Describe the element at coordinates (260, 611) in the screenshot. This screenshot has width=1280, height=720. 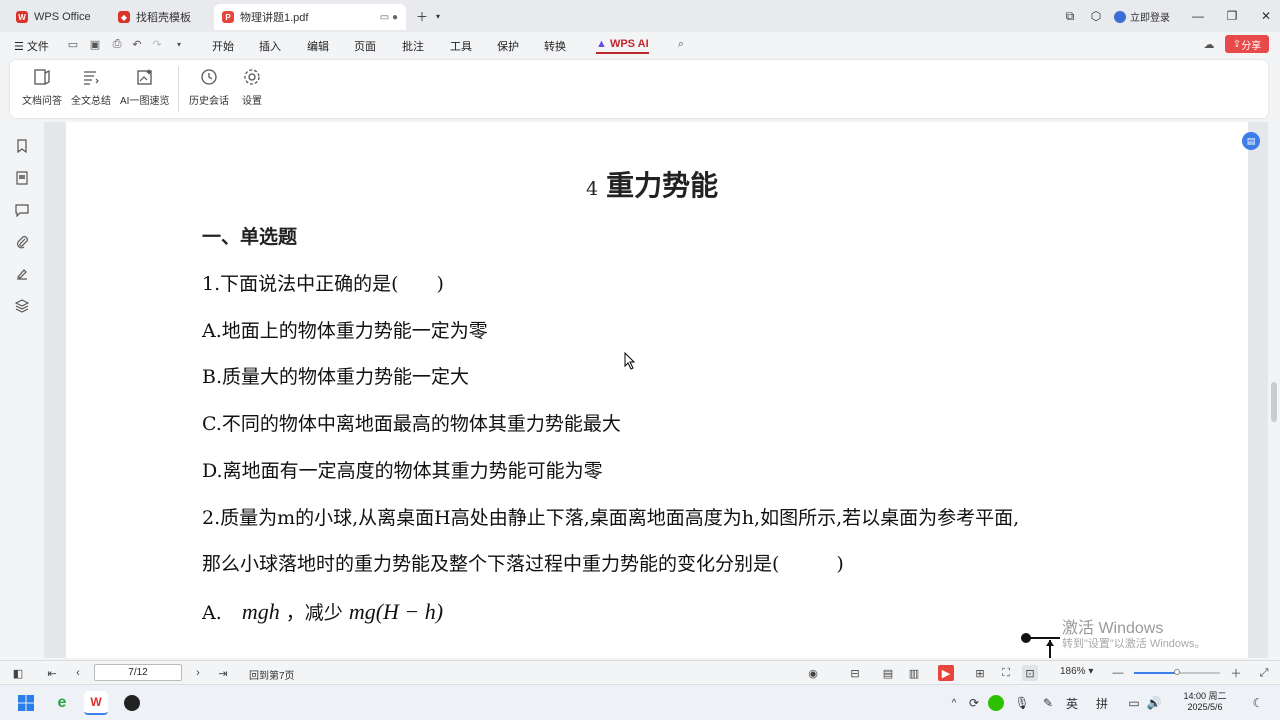
I see `math-expression: mgh` at that location.